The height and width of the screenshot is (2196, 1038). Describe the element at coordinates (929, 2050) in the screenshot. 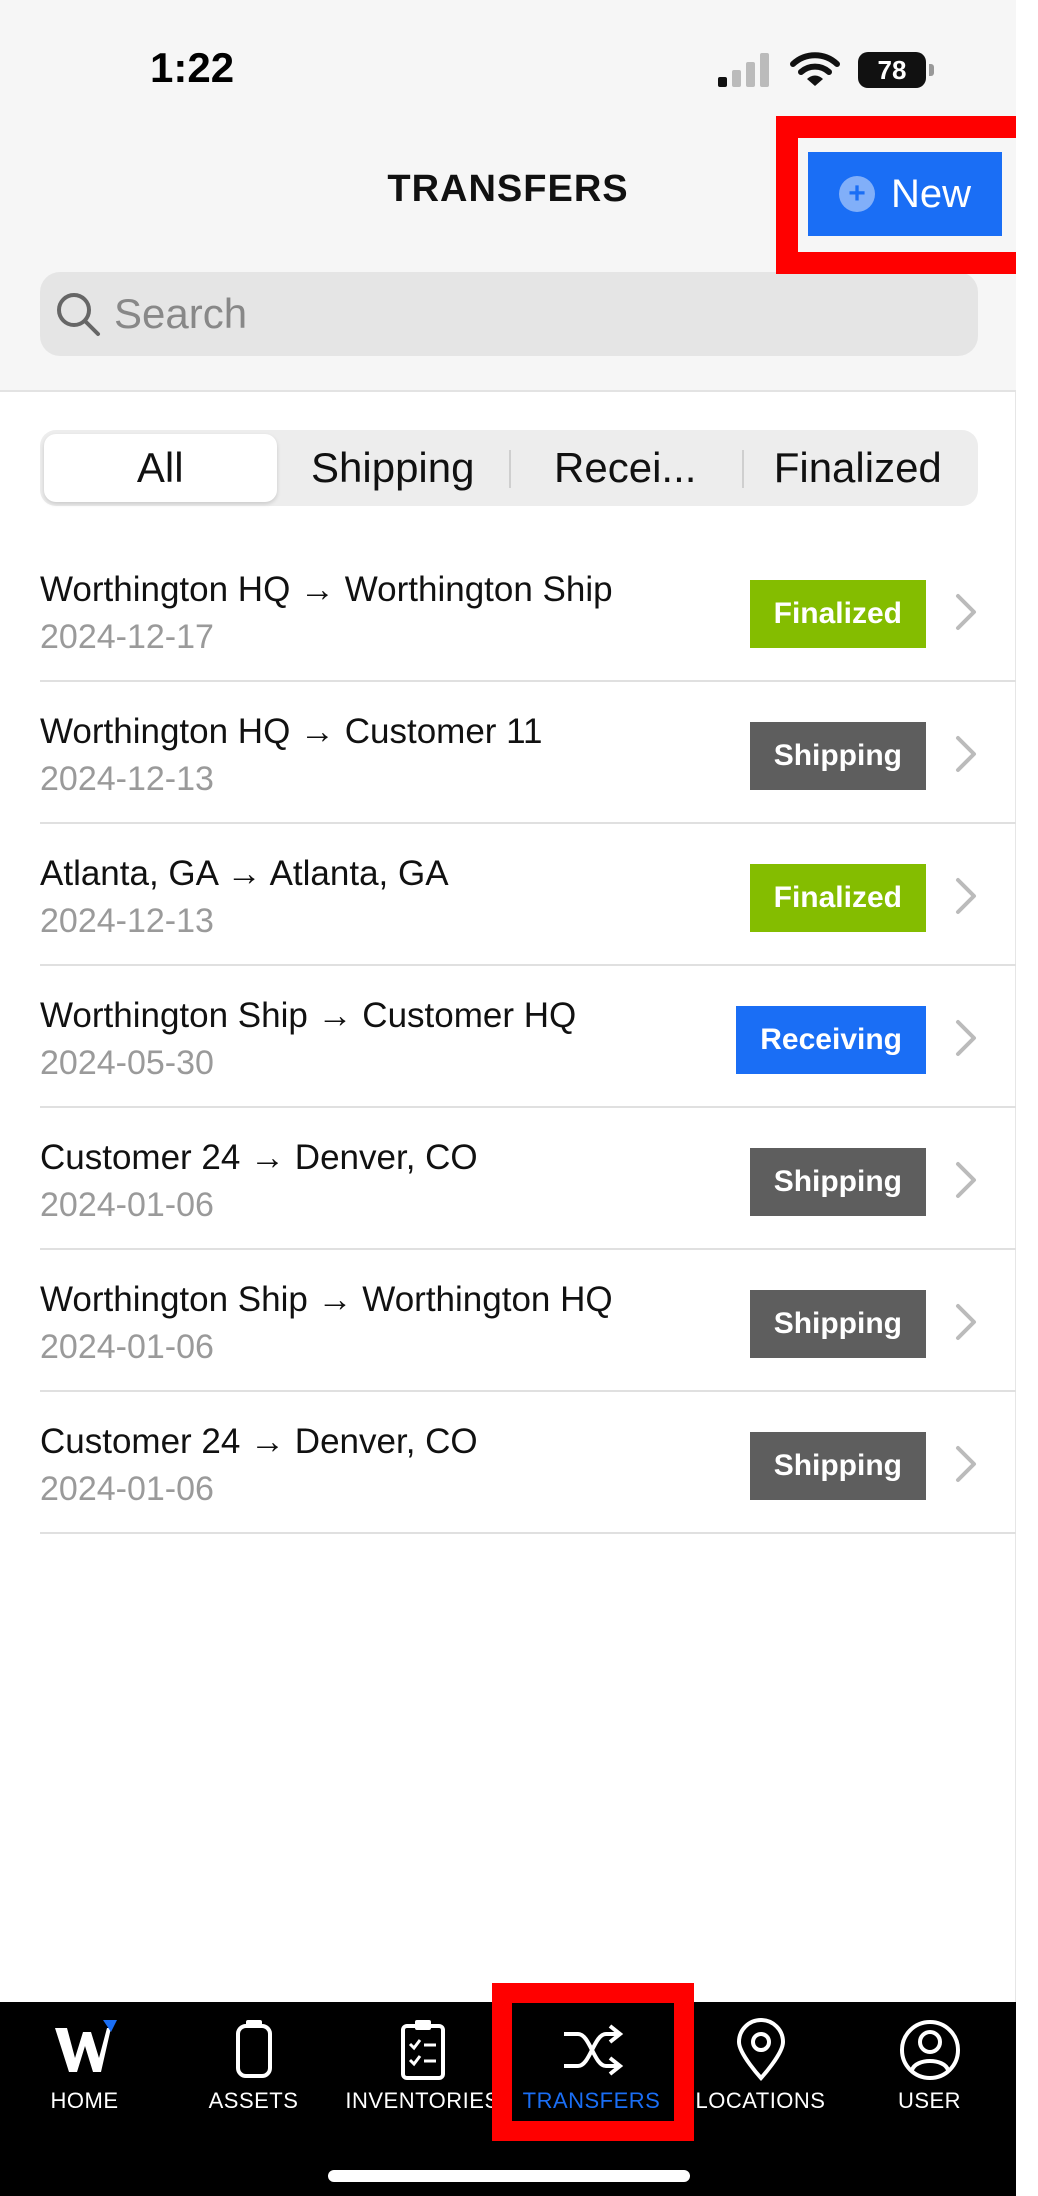

I see `user-circle-icon` at that location.